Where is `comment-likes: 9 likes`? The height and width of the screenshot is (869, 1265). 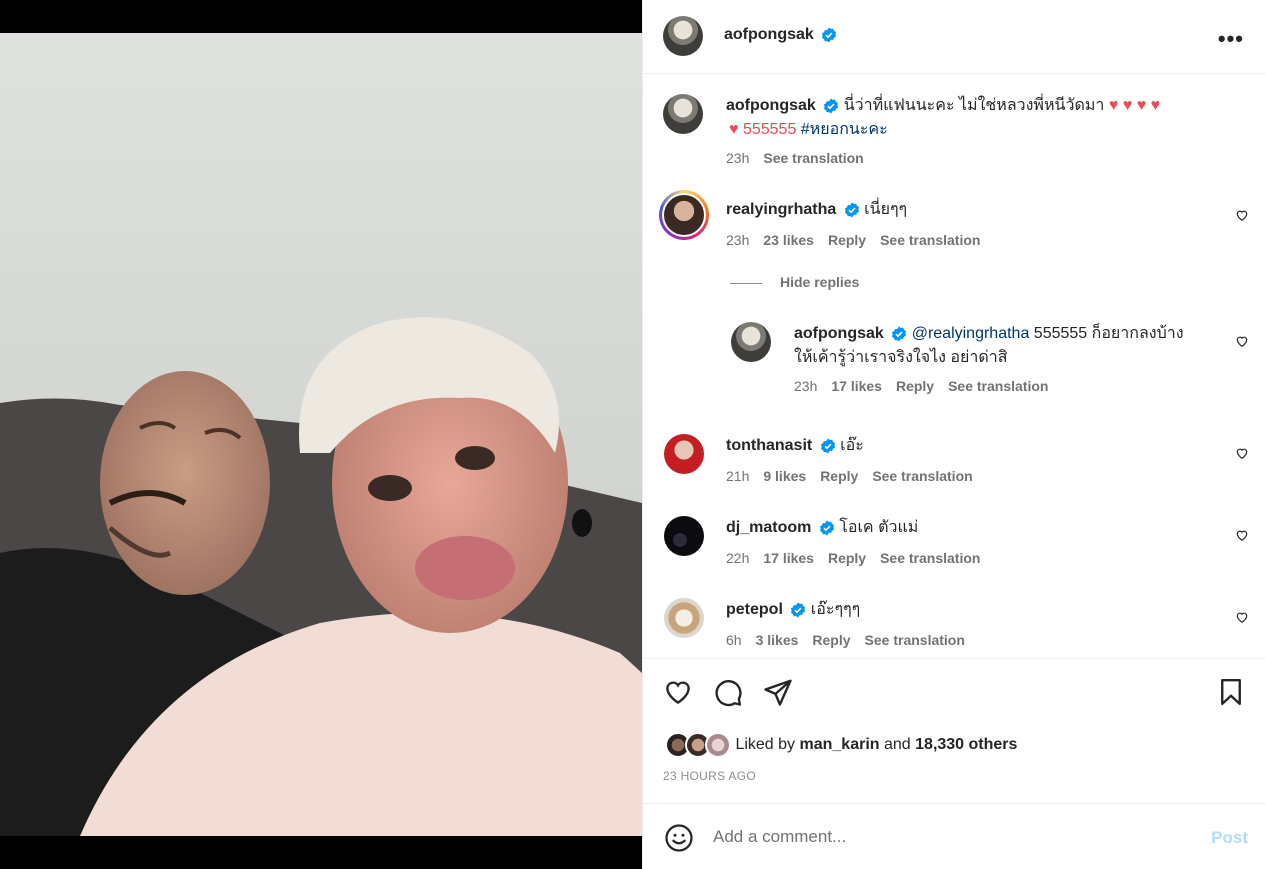 comment-likes: 9 likes is located at coordinates (784, 476).